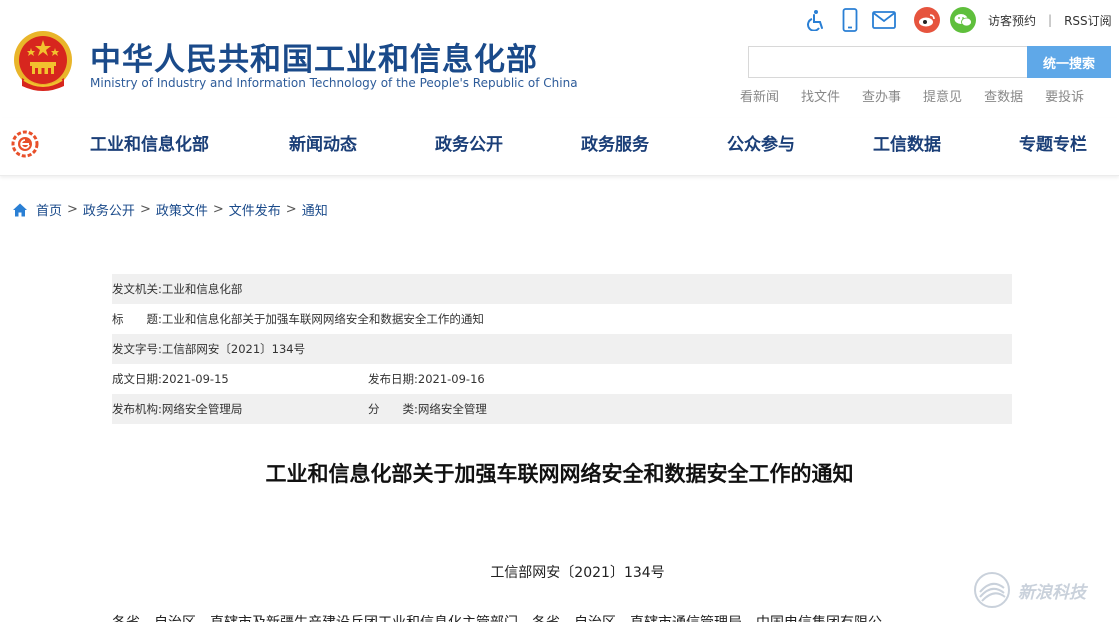 The image size is (1119, 622). Describe the element at coordinates (315, 209) in the screenshot. I see `breadcrumb-notice: 通知` at that location.